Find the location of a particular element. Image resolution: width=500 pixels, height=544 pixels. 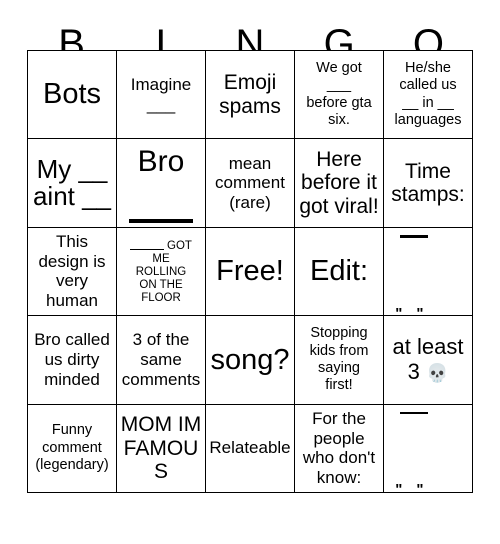

bingo-cell-text: Relateable is located at coordinates (250, 448).